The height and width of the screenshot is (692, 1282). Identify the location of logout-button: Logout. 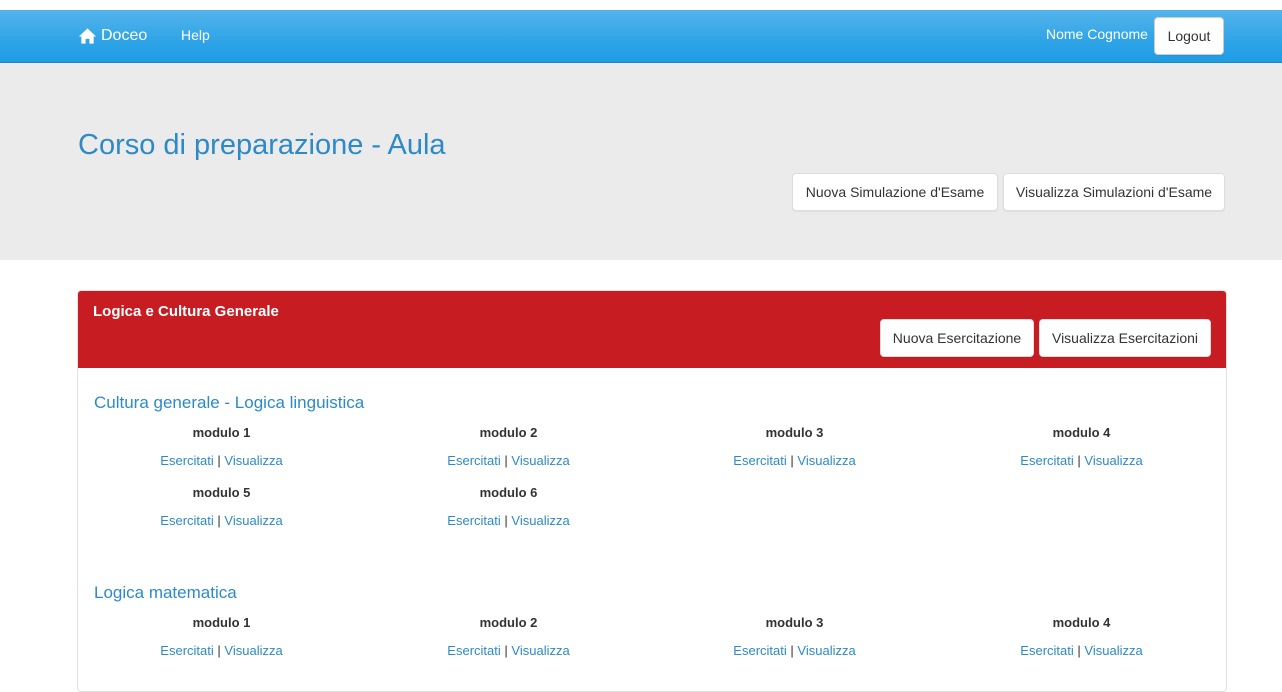
(1189, 36).